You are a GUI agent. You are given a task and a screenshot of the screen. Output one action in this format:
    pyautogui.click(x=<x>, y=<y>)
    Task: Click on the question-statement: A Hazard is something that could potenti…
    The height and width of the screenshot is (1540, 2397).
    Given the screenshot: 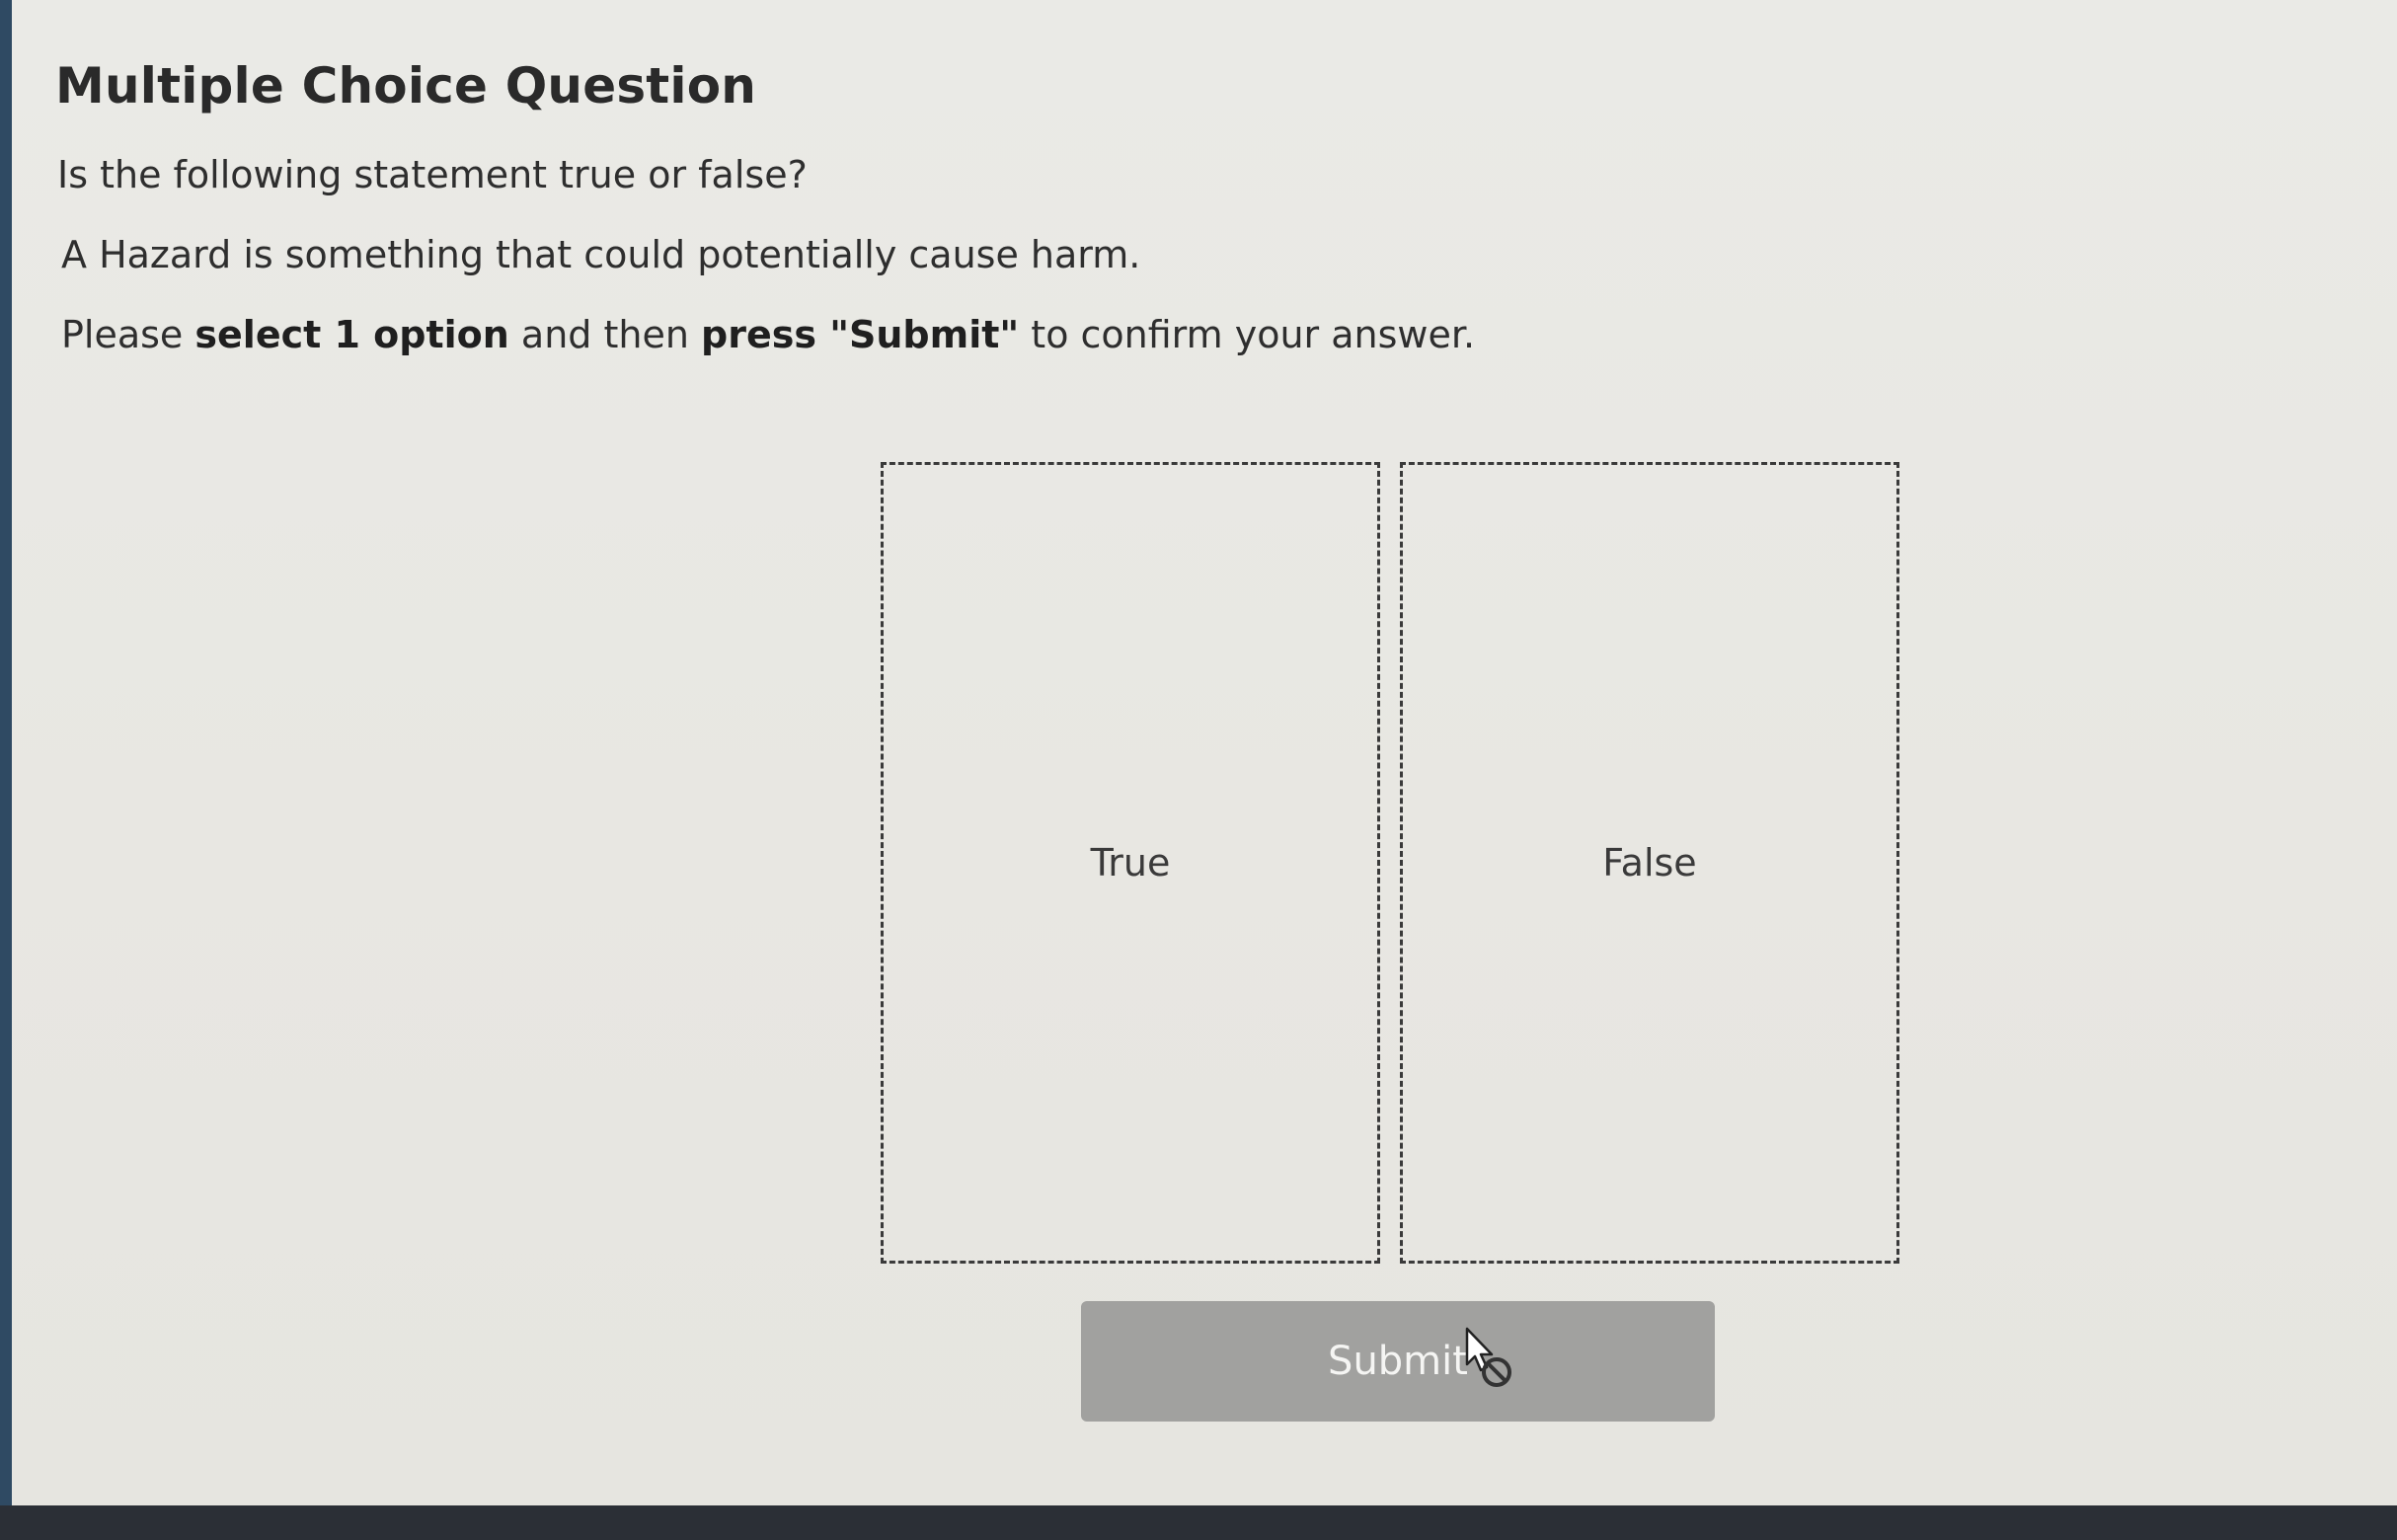 What is the action you would take?
    pyautogui.click(x=601, y=254)
    